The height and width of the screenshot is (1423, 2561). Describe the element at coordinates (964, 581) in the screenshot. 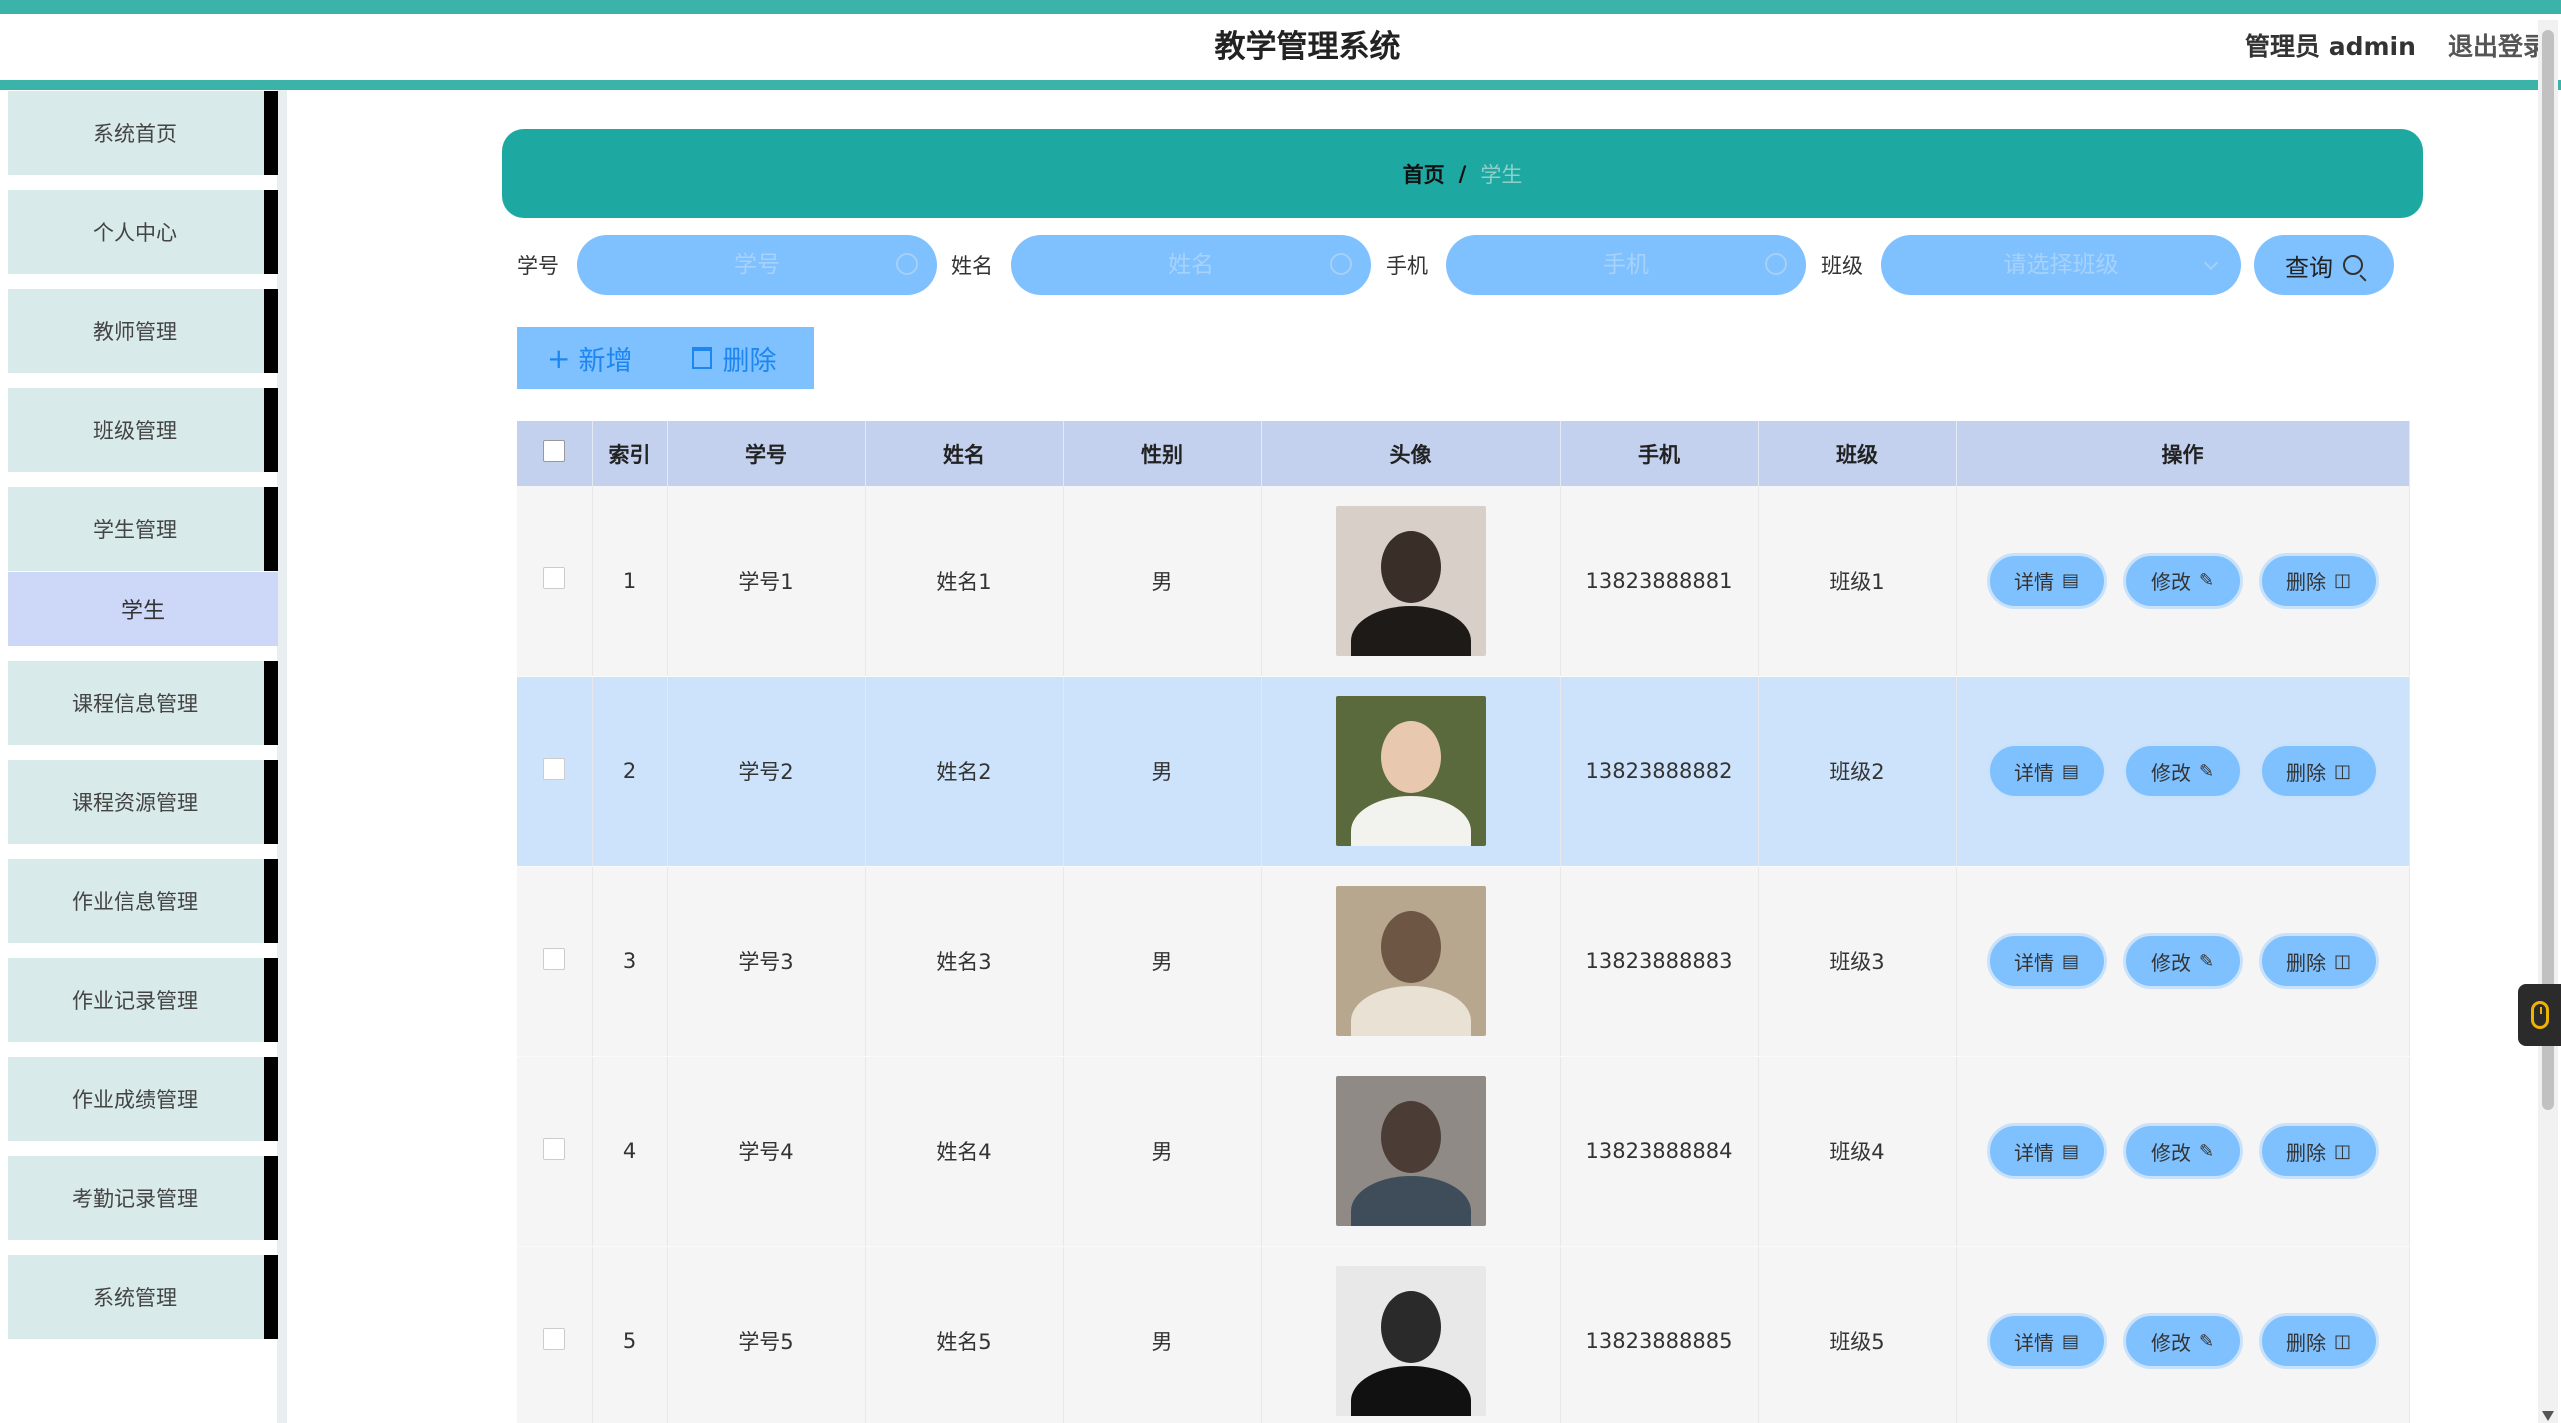

I see `cell-name: 姓名1` at that location.